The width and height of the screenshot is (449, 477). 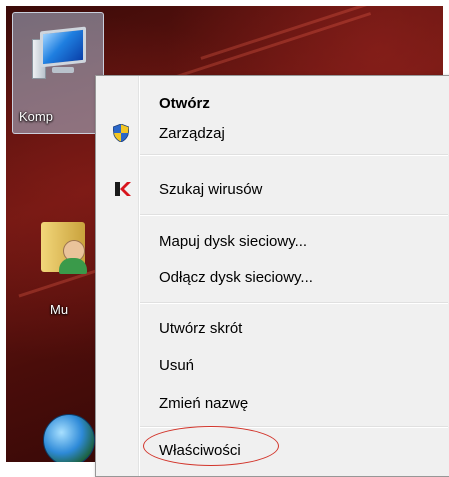 What do you see at coordinates (177, 365) in the screenshot?
I see `menu-item-label: Usuń` at bounding box center [177, 365].